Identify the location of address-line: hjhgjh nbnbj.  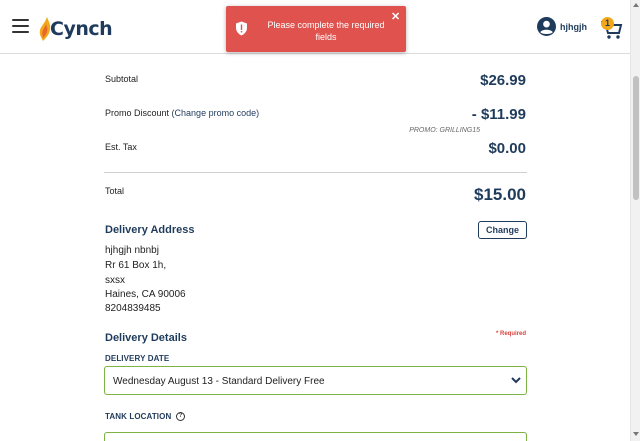
(132, 250).